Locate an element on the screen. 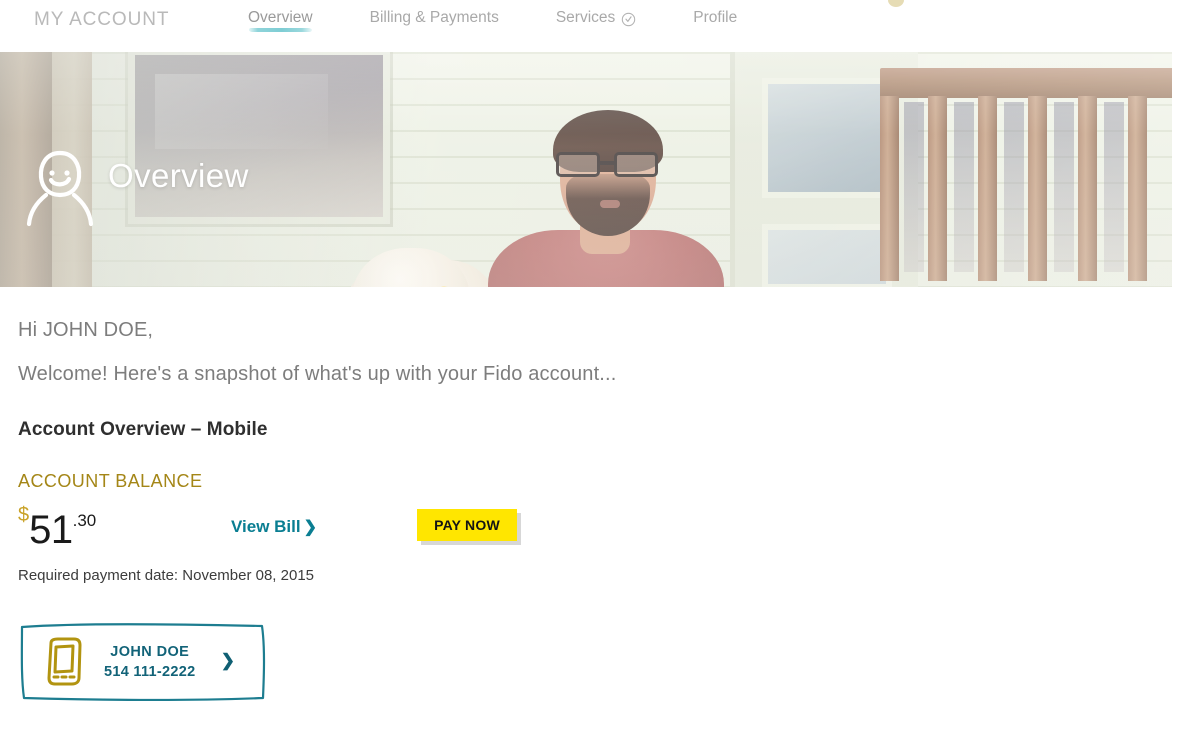 This screenshot has height=735, width=1178. section-heading-account-overview: Account Overview – Mobile is located at coordinates (143, 429).